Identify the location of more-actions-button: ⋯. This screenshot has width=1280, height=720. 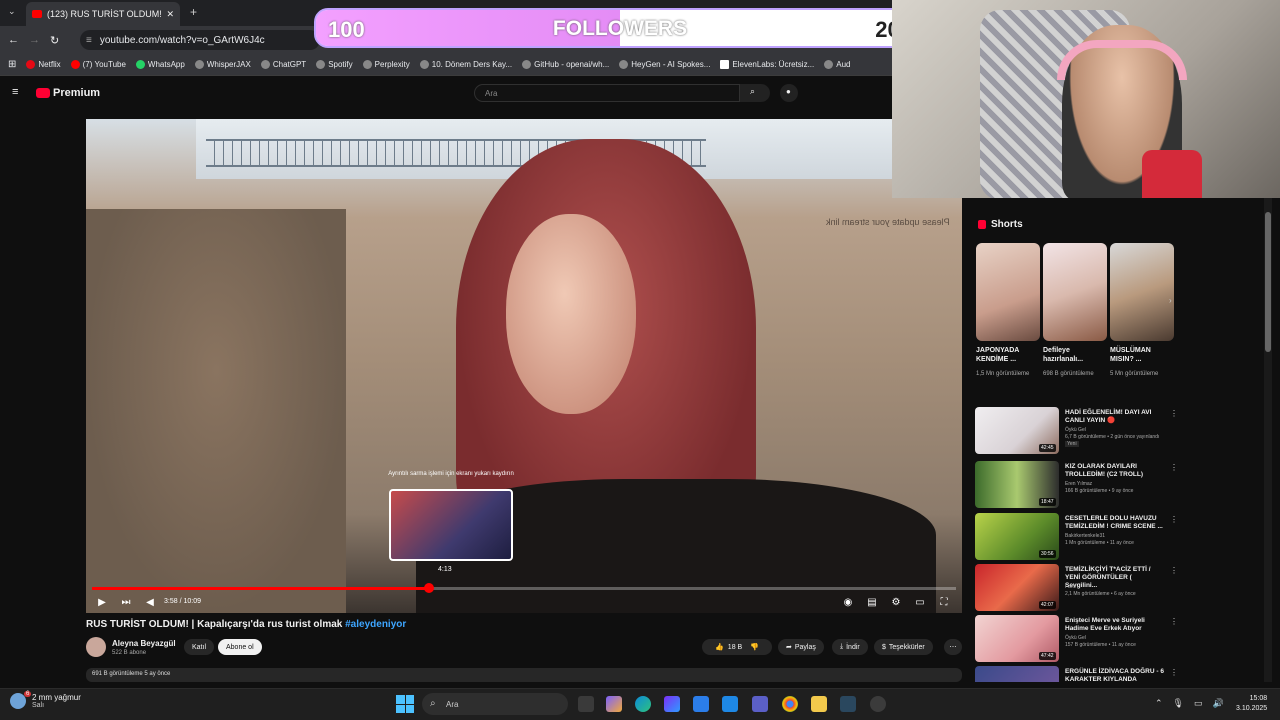
(953, 647).